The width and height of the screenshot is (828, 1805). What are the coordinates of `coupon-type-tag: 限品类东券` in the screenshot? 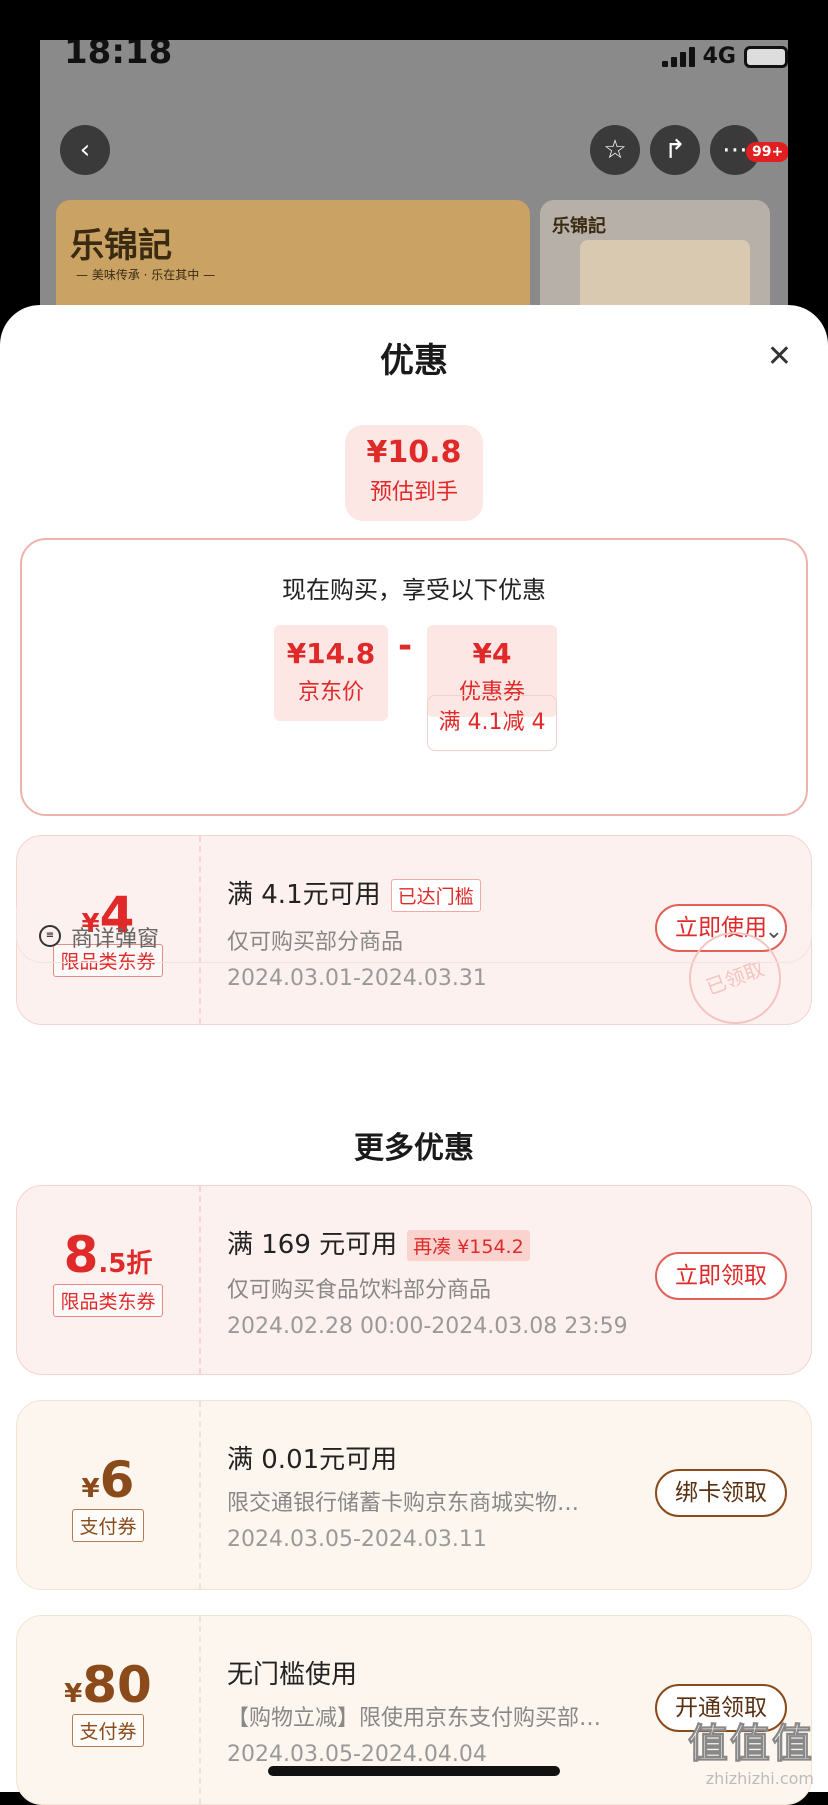 It's located at (108, 1300).